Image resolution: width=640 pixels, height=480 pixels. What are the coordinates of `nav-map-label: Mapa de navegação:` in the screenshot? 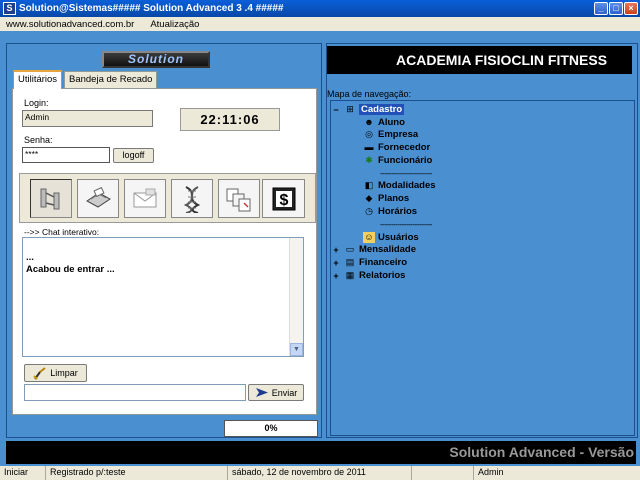 It's located at (369, 94).